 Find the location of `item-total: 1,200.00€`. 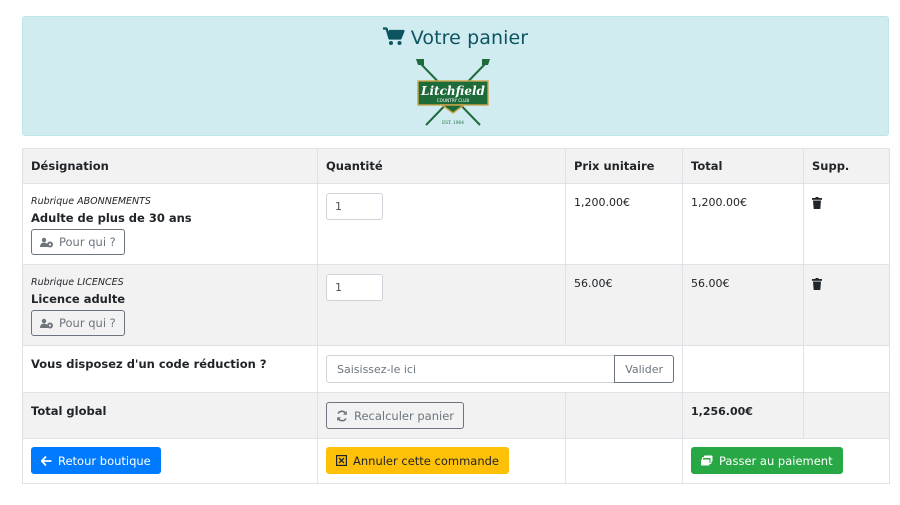

item-total: 1,200.00€ is located at coordinates (719, 202).